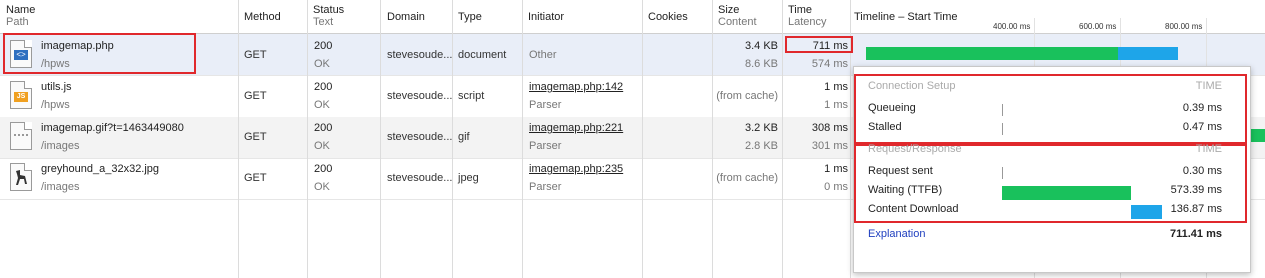  I want to click on col-header-size: Size Content, so click(737, 16).